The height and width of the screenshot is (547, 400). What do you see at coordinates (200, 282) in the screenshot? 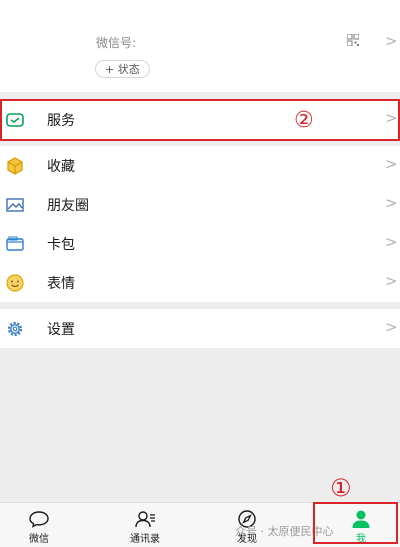
I see `menu-item-stickers: 表情 >` at bounding box center [200, 282].